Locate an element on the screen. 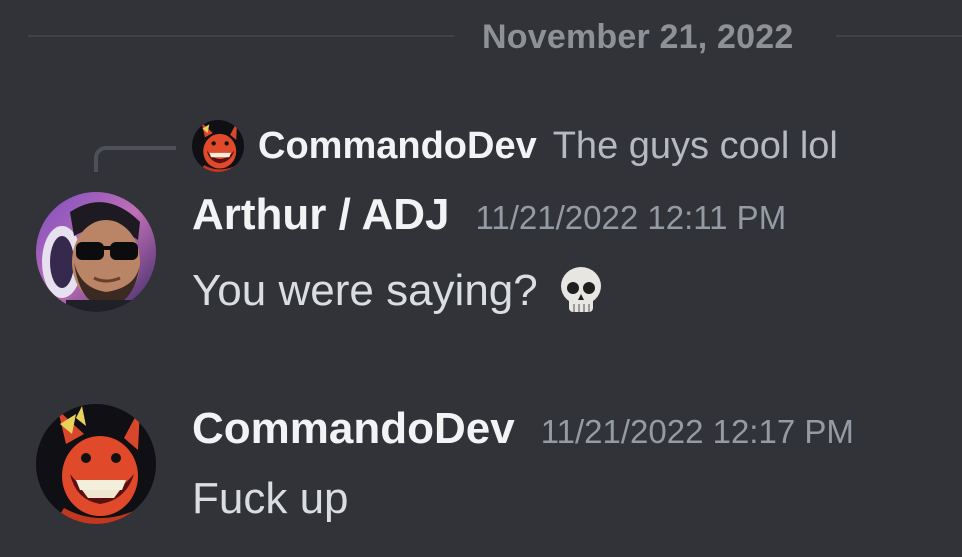 This screenshot has width=962, height=557. message-author: Arthur / ADJ is located at coordinates (321, 215).